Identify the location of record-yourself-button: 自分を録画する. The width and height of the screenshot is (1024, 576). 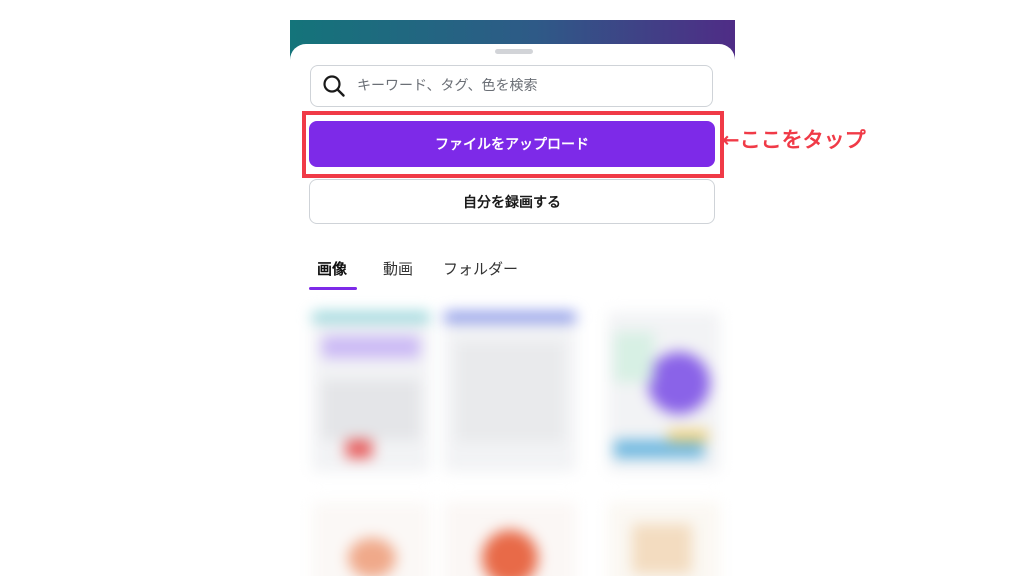
(512, 201).